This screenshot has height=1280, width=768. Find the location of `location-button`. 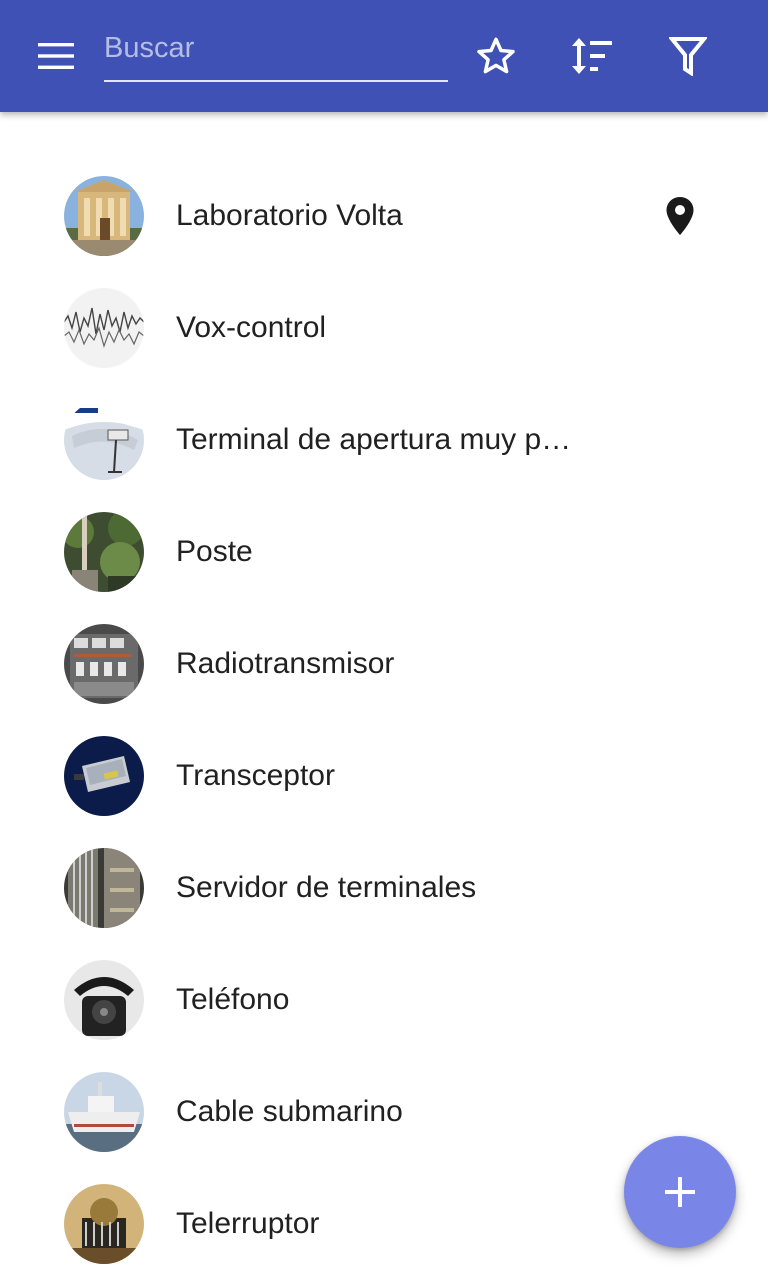

location-button is located at coordinates (680, 216).